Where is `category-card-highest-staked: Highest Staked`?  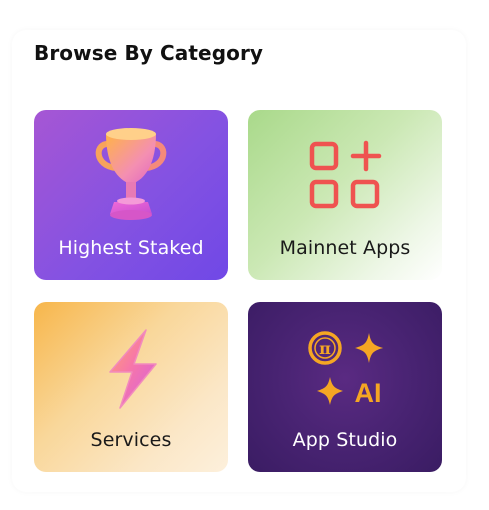
category-card-highest-staked: Highest Staked is located at coordinates (131, 195).